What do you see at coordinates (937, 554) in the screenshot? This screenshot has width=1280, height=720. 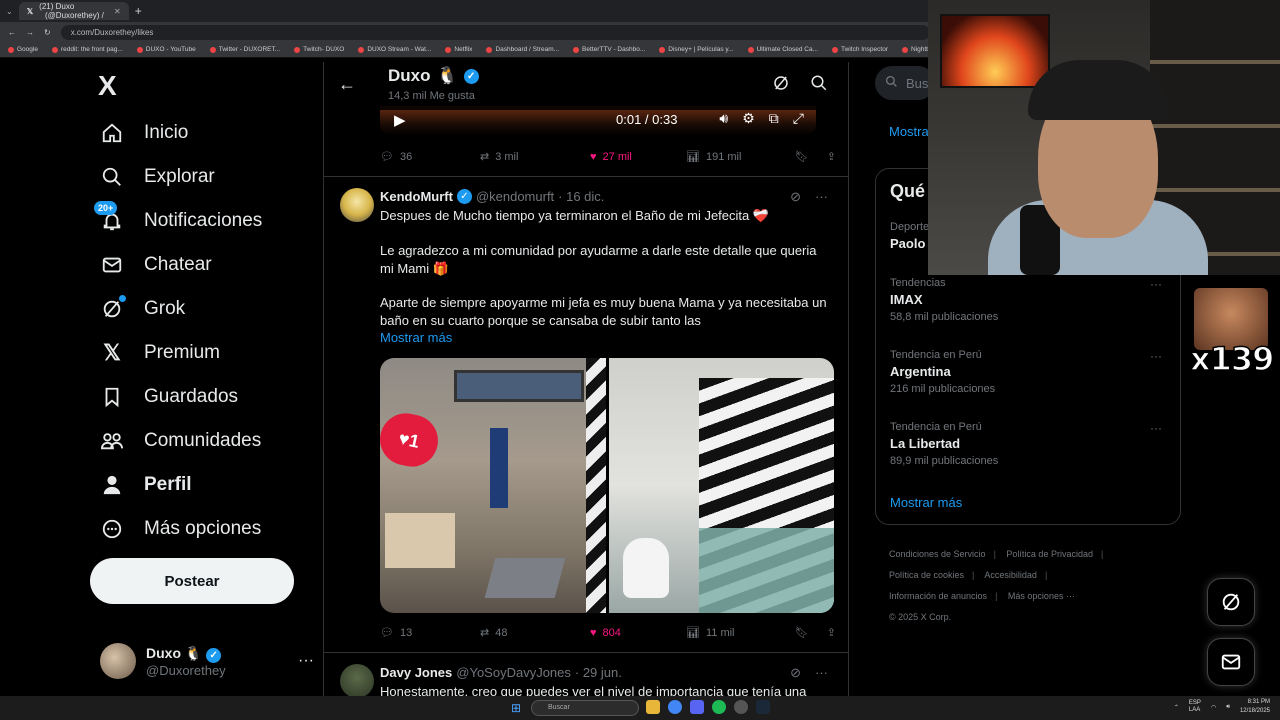 I see `footer-link-terms: Condiciones de Servicio` at bounding box center [937, 554].